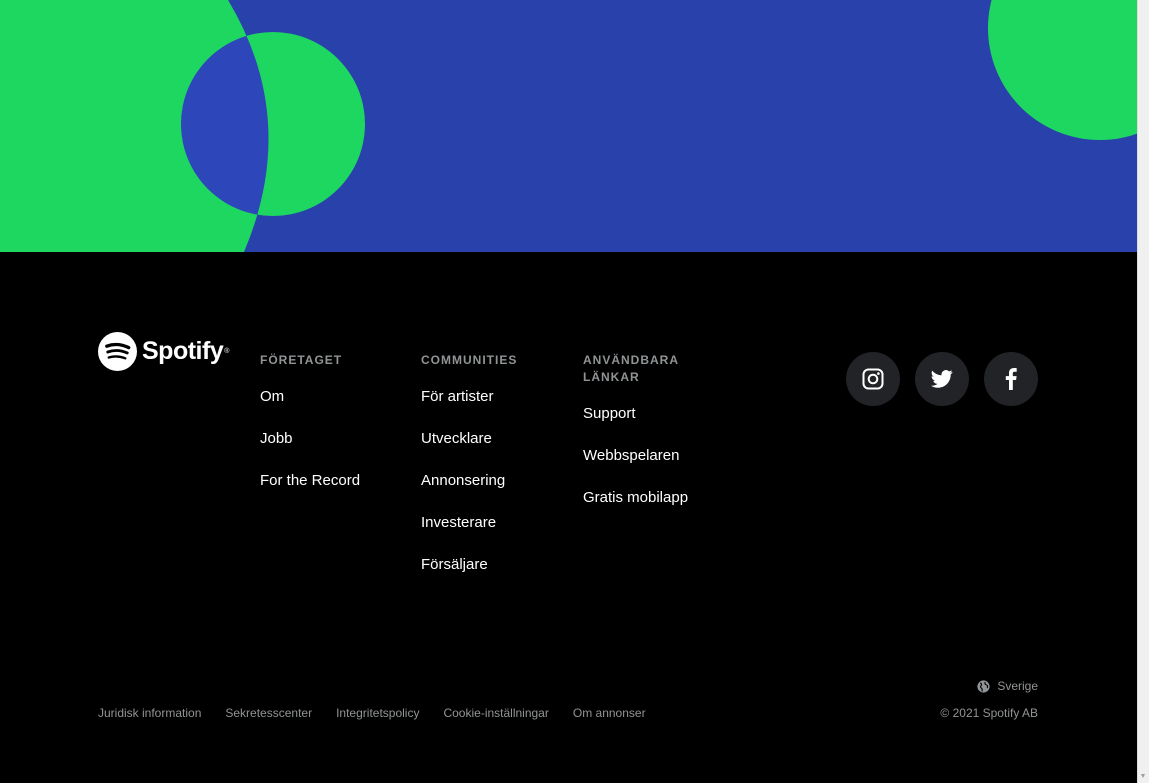 The height and width of the screenshot is (783, 1149). I want to click on legal-link-cookie-installningar: Cookie-inställningar, so click(495, 713).